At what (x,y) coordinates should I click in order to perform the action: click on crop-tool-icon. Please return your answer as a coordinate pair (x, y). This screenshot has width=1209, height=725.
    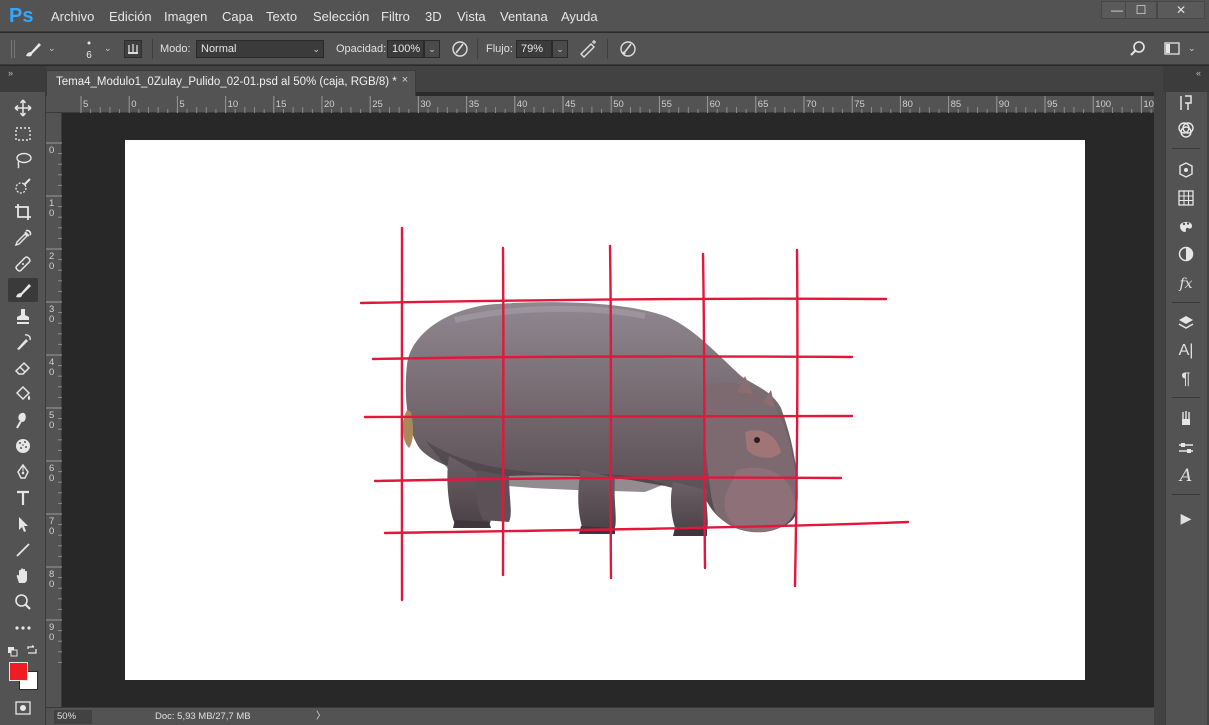
    Looking at the image, I should click on (23, 212).